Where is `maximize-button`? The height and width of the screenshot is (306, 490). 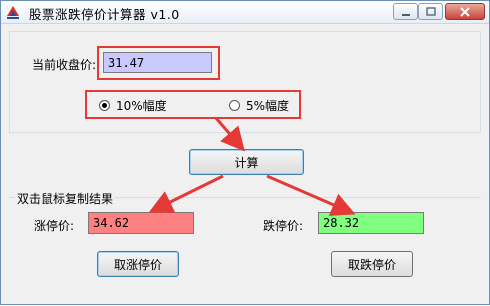 maximize-button is located at coordinates (430, 11).